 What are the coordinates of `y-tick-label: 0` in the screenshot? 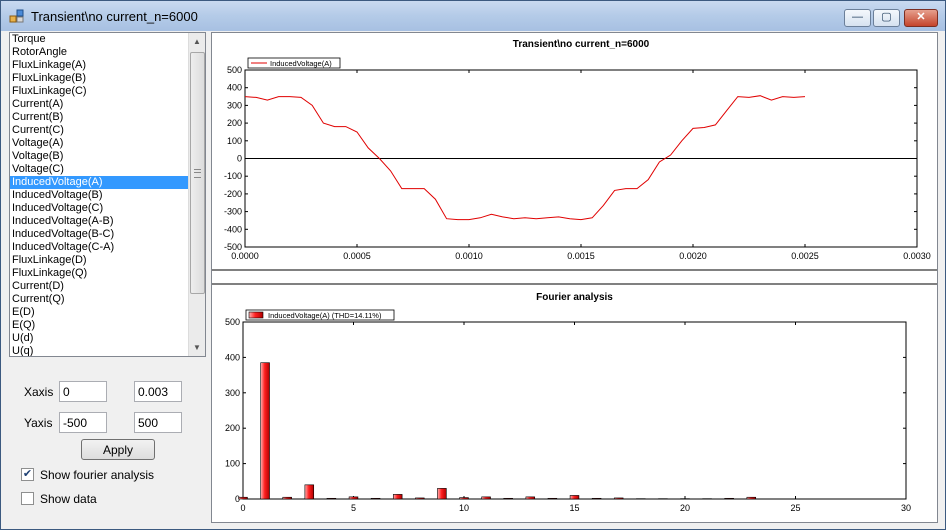 It's located at (239, 159).